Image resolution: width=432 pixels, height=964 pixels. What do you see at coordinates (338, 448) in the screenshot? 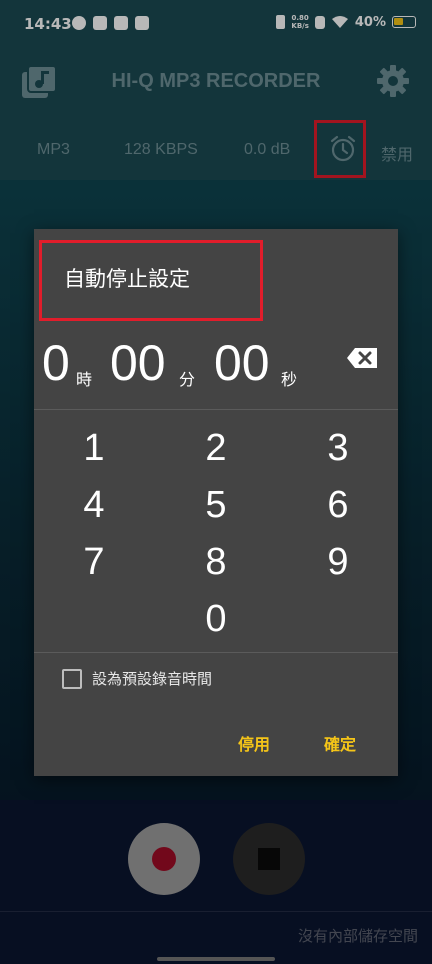
I see `key-3: 3` at bounding box center [338, 448].